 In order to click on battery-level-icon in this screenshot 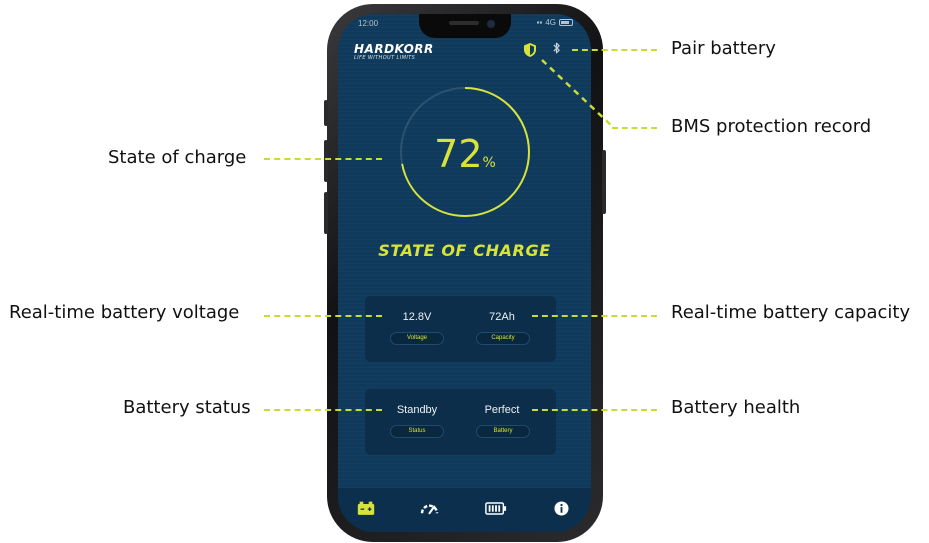, I will do `click(496, 508)`.